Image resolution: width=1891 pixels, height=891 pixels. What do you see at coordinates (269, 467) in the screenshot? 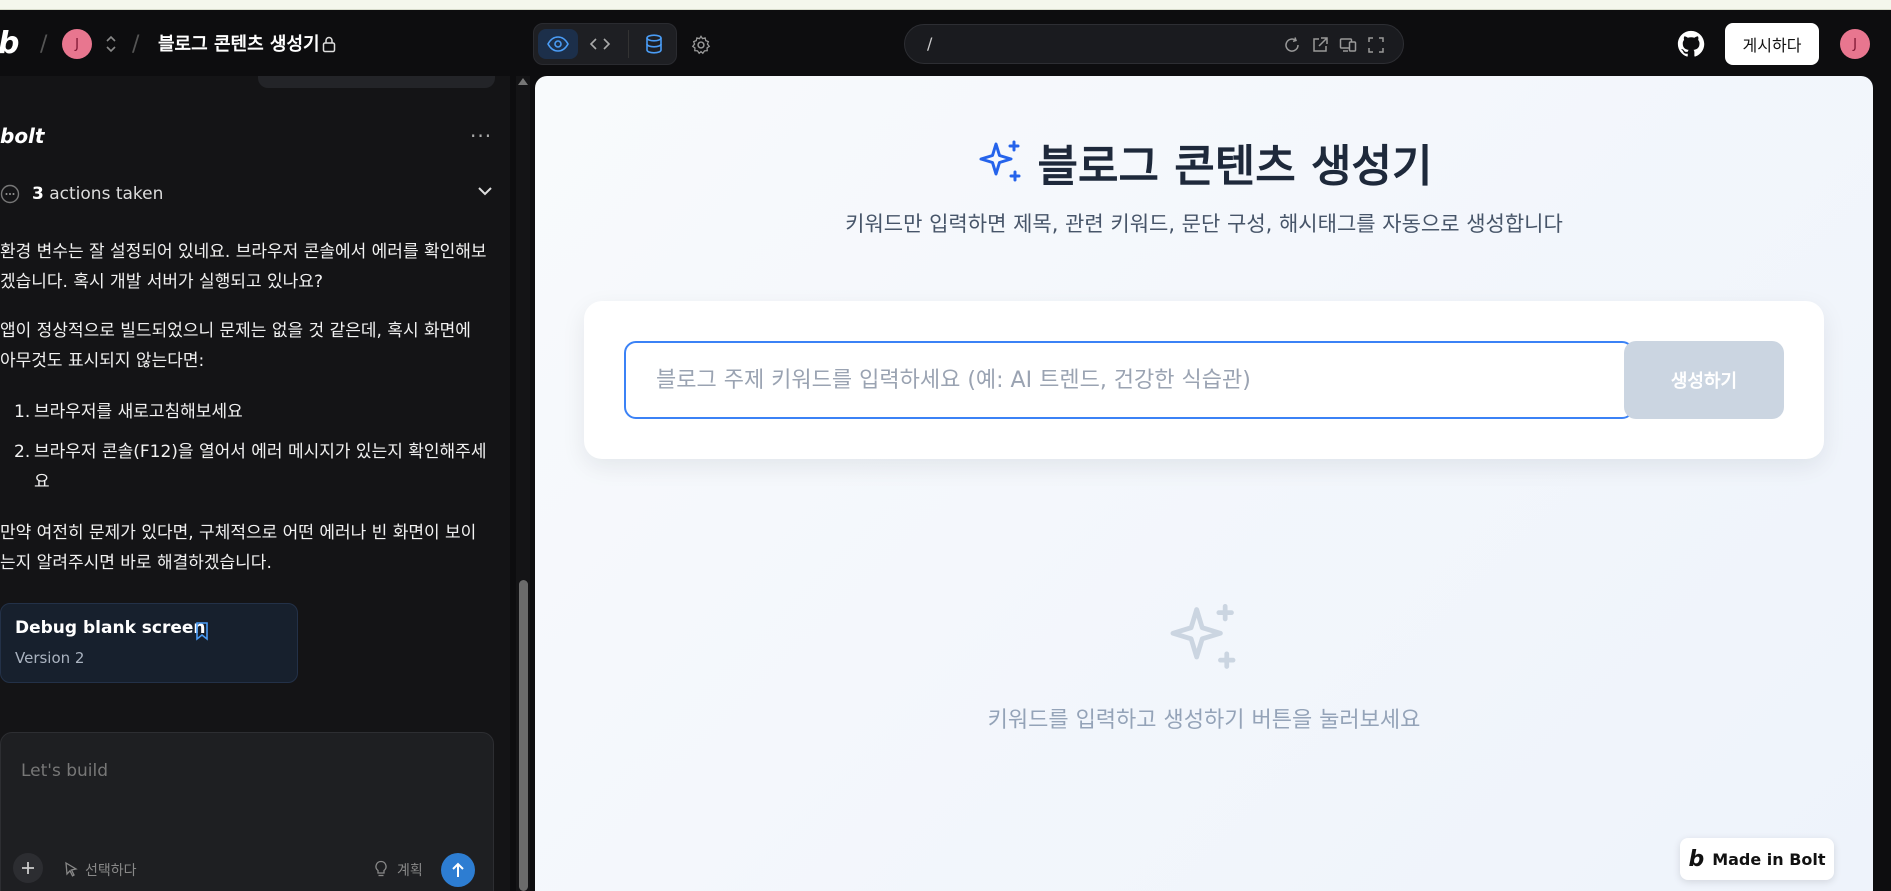
I see `list-item: 브라우저 콘솔(F12)을 열어서 에러 메시지가 있는지 확인해주세 요` at bounding box center [269, 467].